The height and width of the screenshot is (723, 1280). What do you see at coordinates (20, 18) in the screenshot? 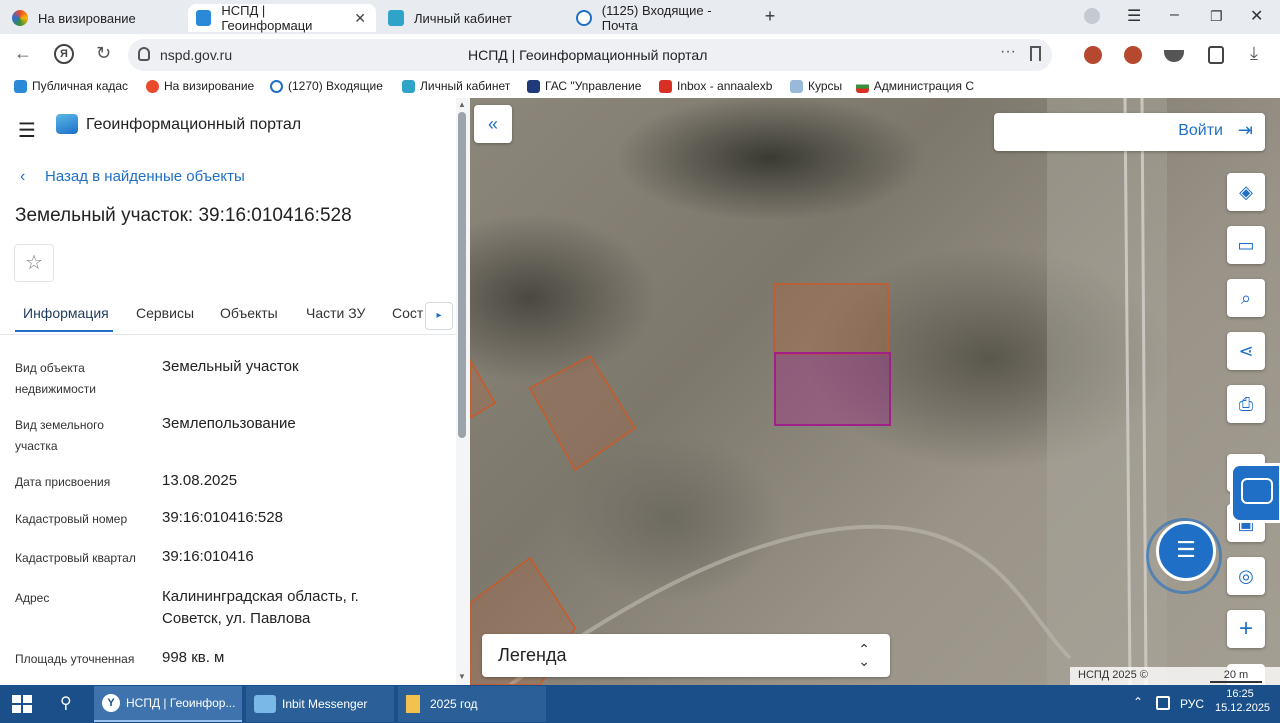
I see `browser-icon` at bounding box center [20, 18].